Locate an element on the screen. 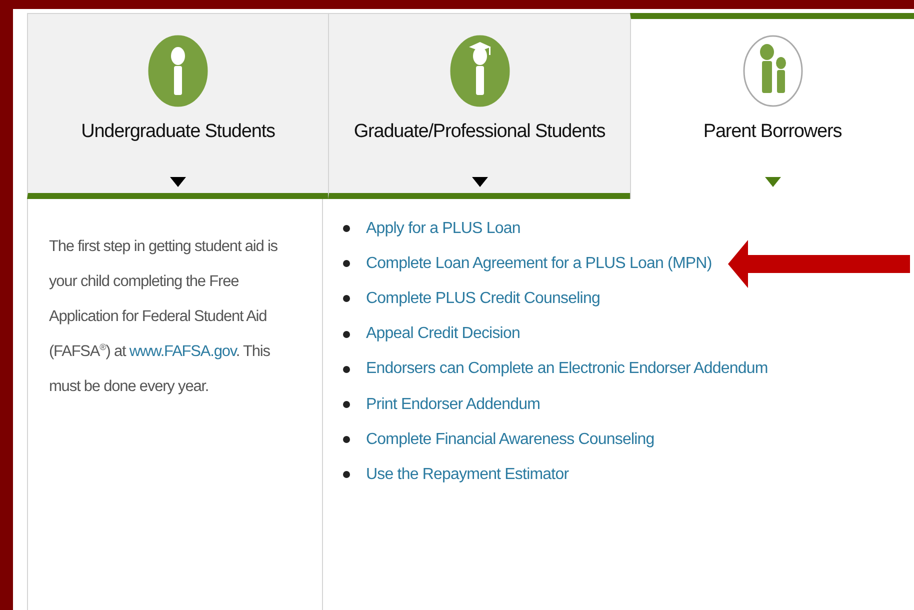  borrower-link: Complete PLUS Credit Counseling is located at coordinates (483, 299).